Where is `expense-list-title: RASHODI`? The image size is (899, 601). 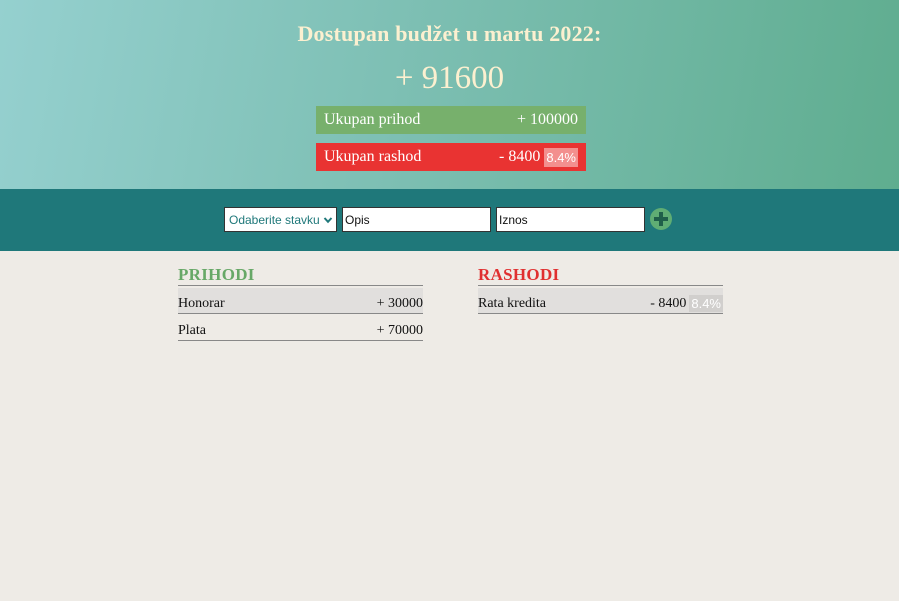
expense-list-title: RASHODI is located at coordinates (519, 274).